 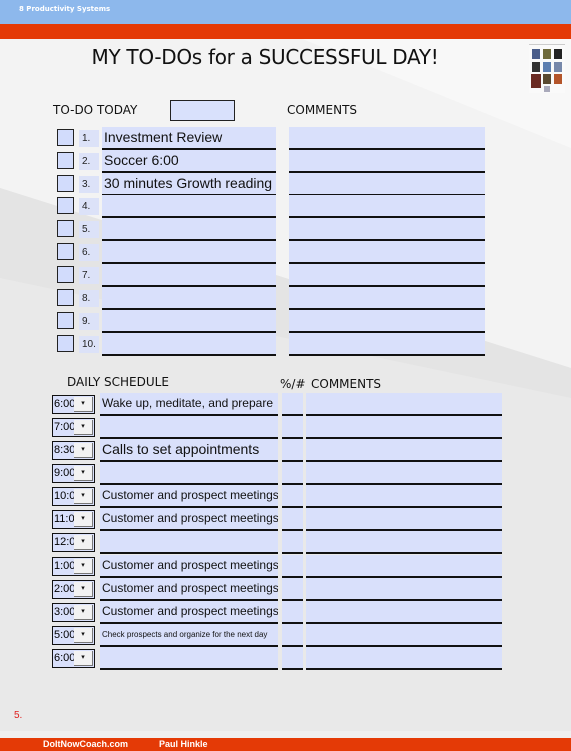 I want to click on time-select: 3:00 ▾, so click(x=73, y=612).